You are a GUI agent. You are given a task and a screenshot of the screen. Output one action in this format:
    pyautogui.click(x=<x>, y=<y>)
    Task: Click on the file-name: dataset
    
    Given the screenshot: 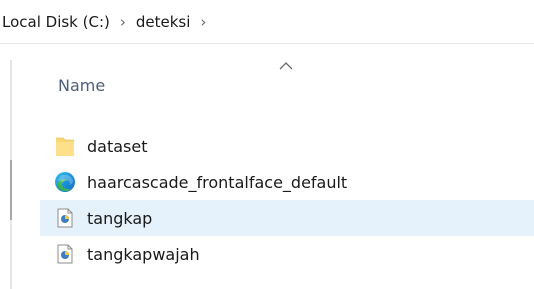 What is the action you would take?
    pyautogui.click(x=117, y=146)
    